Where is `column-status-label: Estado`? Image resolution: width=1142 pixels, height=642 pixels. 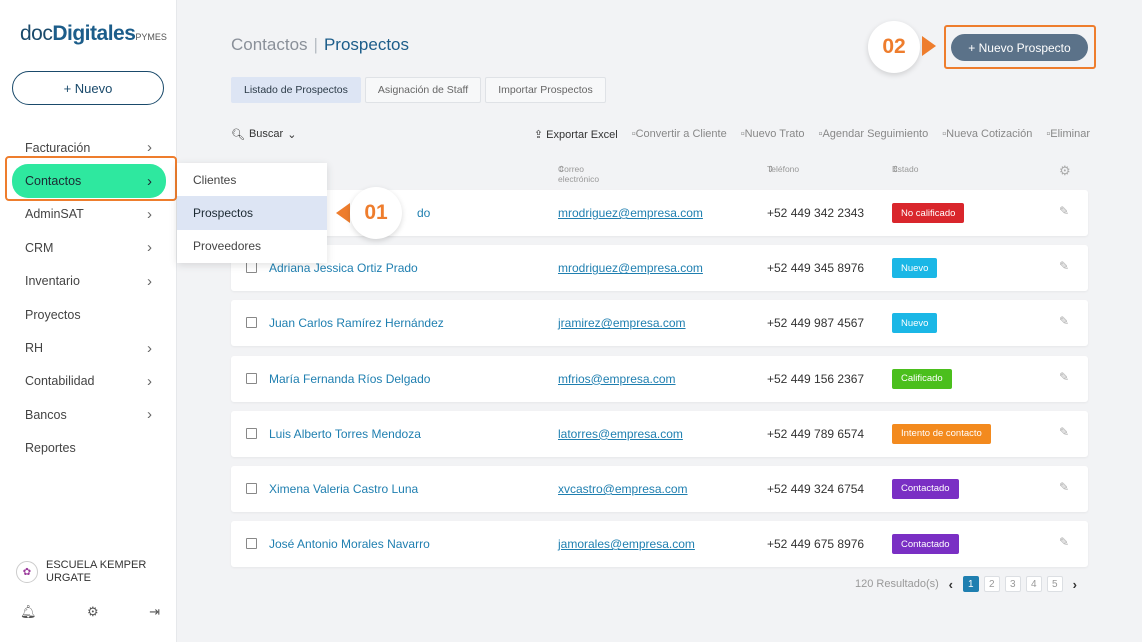
column-status-label: Estado is located at coordinates (905, 169).